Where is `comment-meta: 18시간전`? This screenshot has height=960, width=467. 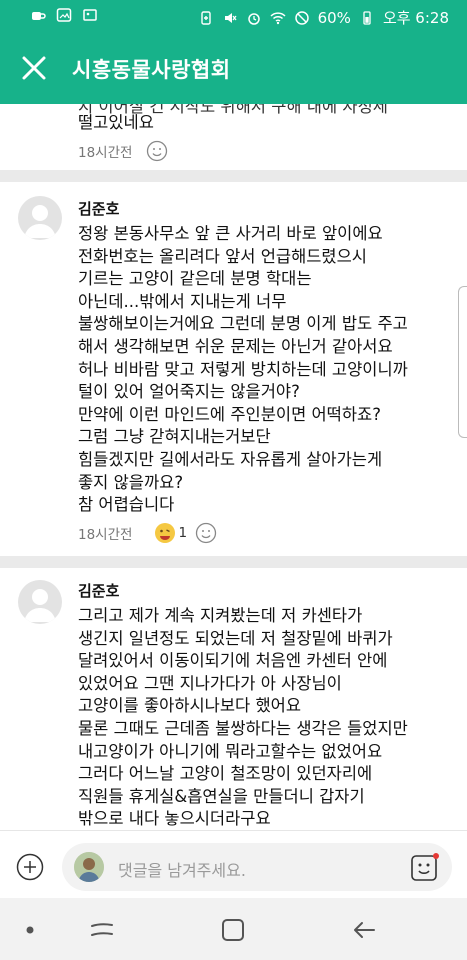
comment-meta: 18시간전 is located at coordinates (123, 151).